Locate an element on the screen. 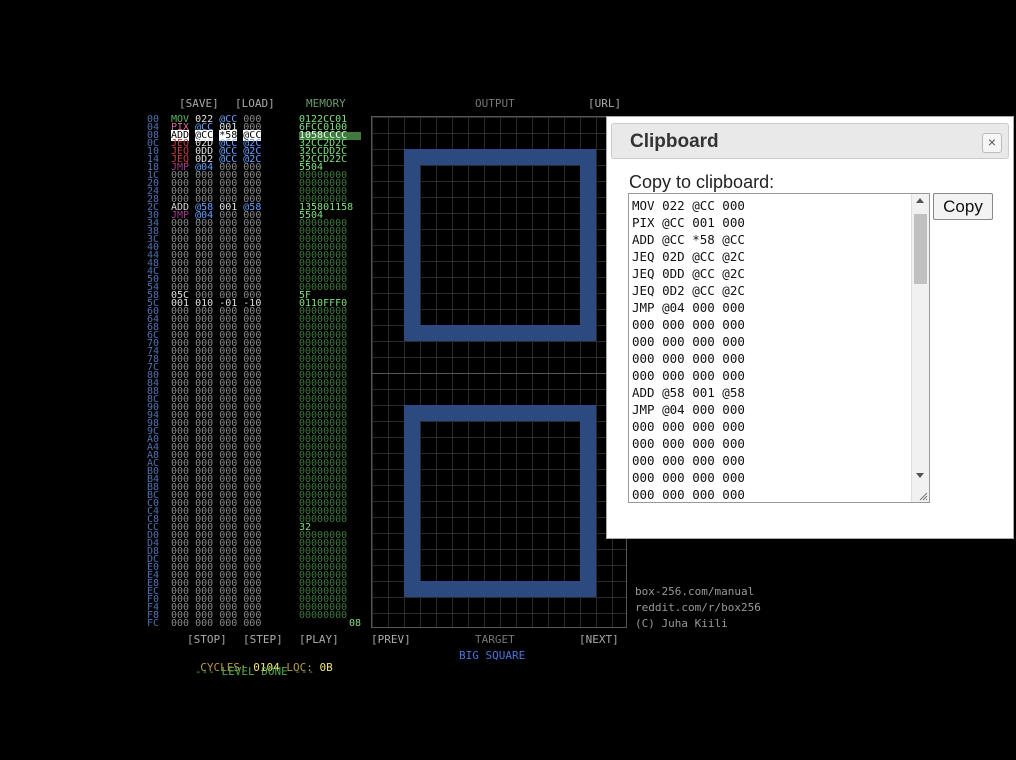  memory-header: MEMORY is located at coordinates (326, 103).